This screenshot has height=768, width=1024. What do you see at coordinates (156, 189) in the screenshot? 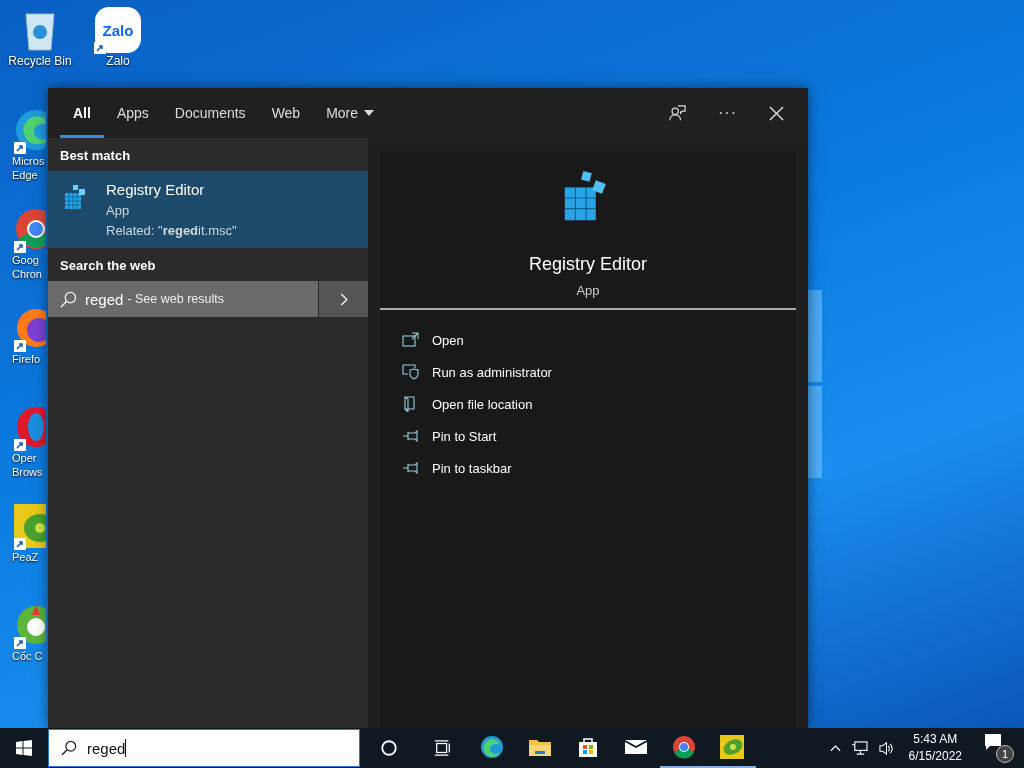
I see `result-title: Registry Editor` at bounding box center [156, 189].